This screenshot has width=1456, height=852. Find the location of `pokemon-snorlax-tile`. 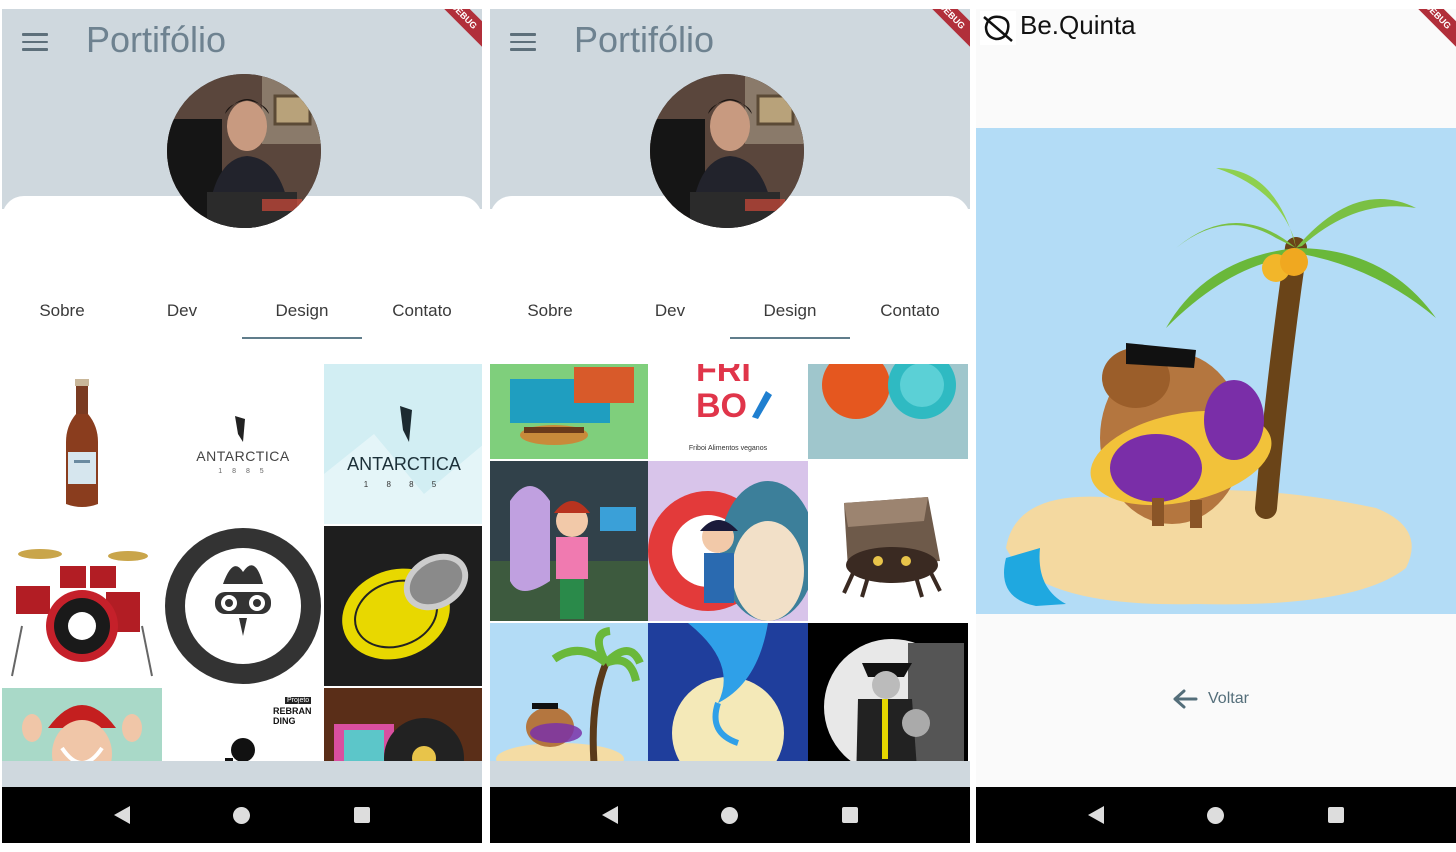

pokemon-snorlax-tile is located at coordinates (728, 541).